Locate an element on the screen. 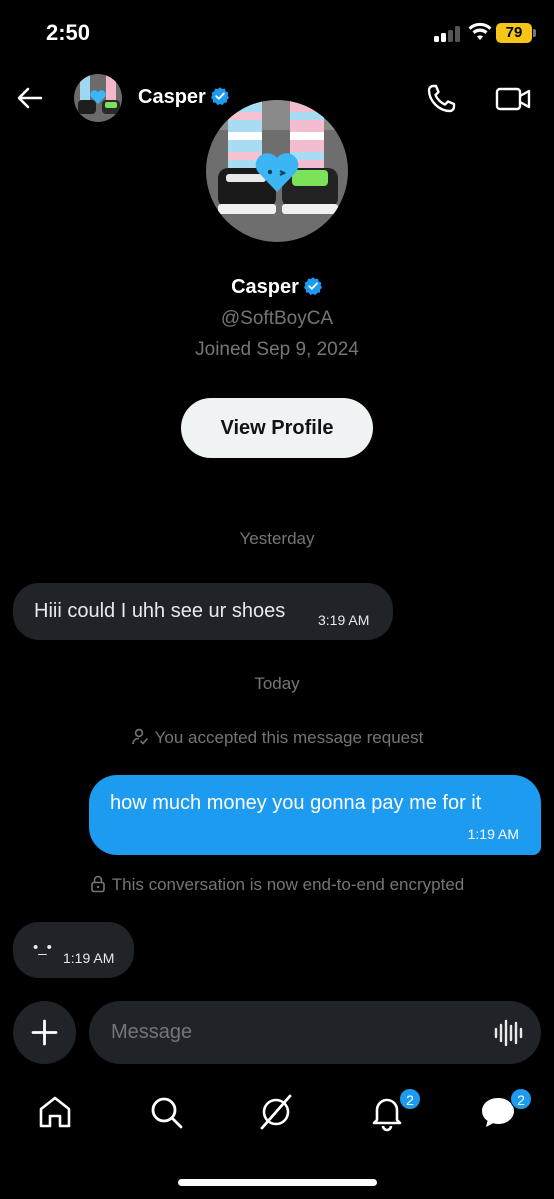  incoming-message: Hiii could I uhh see ur shoes 3:19 AM is located at coordinates (203, 611).